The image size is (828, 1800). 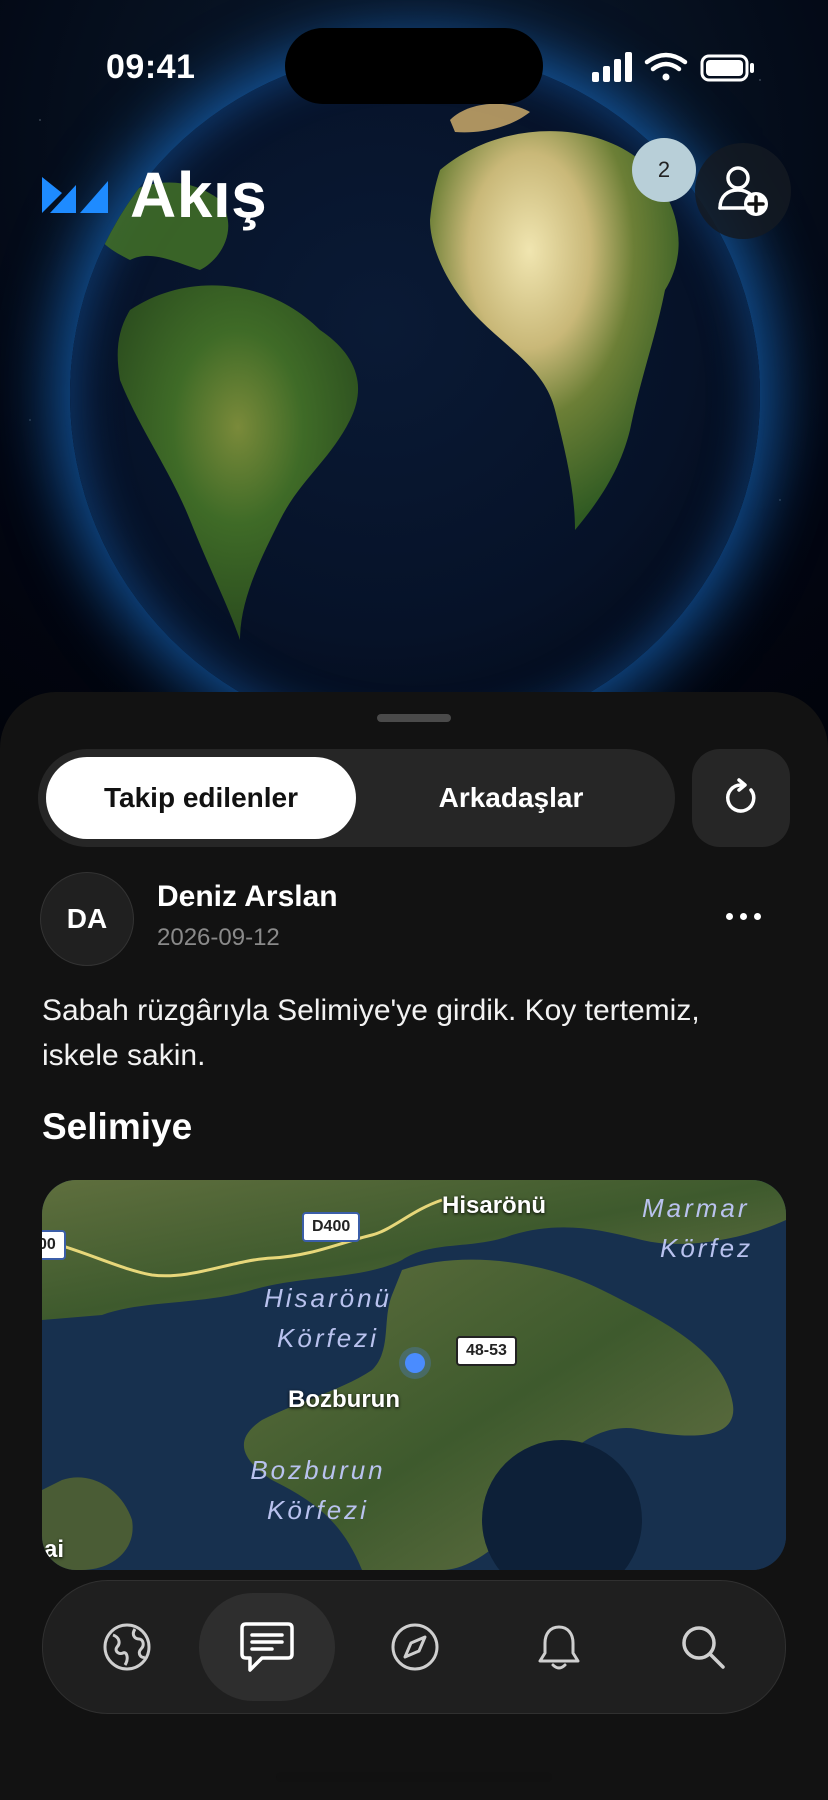 I want to click on compass-icon, so click(x=415, y=1647).